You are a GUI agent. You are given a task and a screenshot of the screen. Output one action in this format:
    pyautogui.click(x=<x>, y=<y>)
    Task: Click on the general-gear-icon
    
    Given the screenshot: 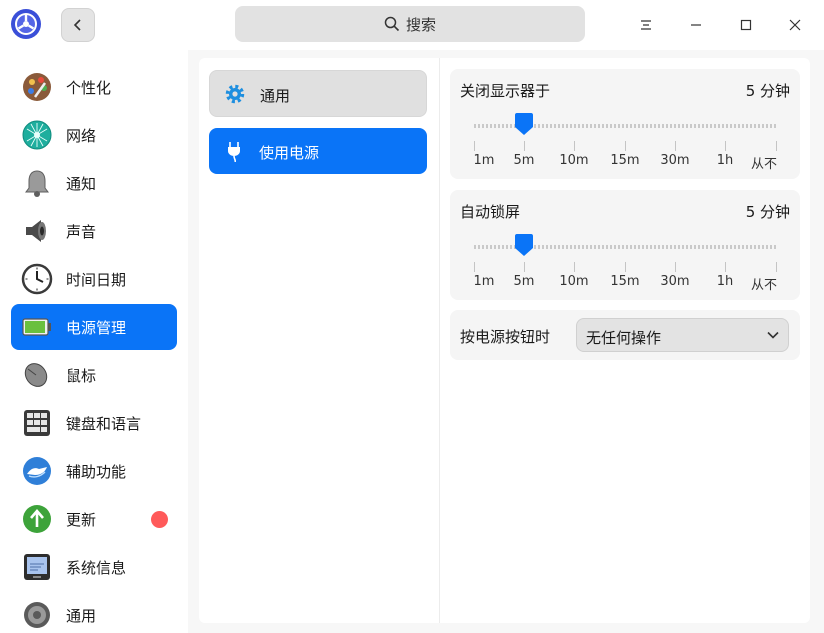 What is the action you would take?
    pyautogui.click(x=37, y=615)
    